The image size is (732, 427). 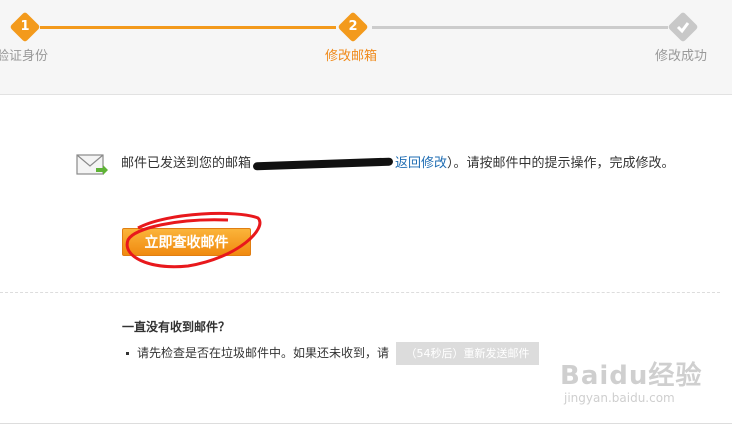 I want to click on bullet-dot, so click(x=127, y=353).